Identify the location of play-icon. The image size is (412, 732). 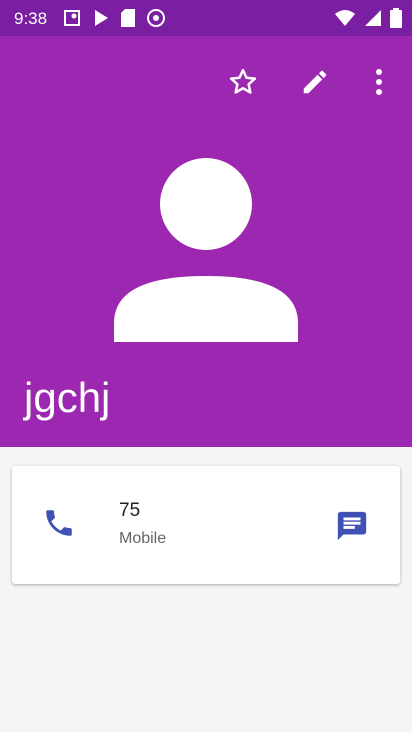
(101, 18).